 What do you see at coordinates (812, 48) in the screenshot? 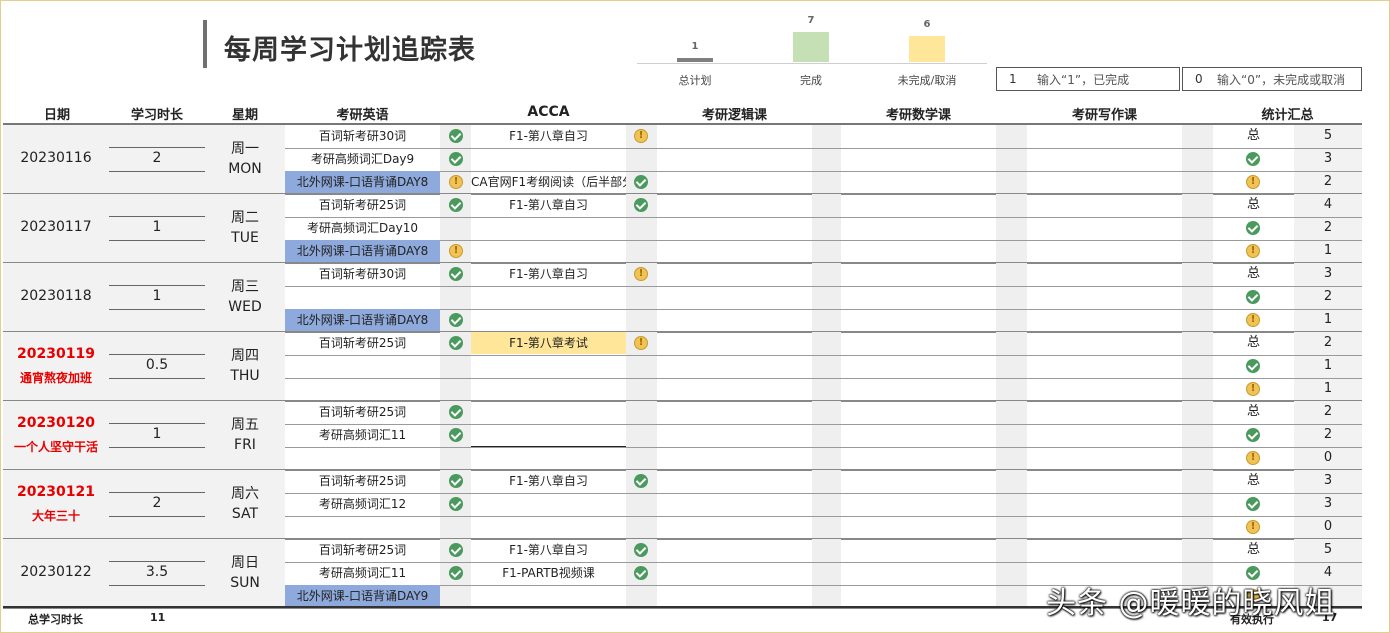
I see `summary-chart: 1 总计划 7 完成 6 未完成/取消` at bounding box center [812, 48].